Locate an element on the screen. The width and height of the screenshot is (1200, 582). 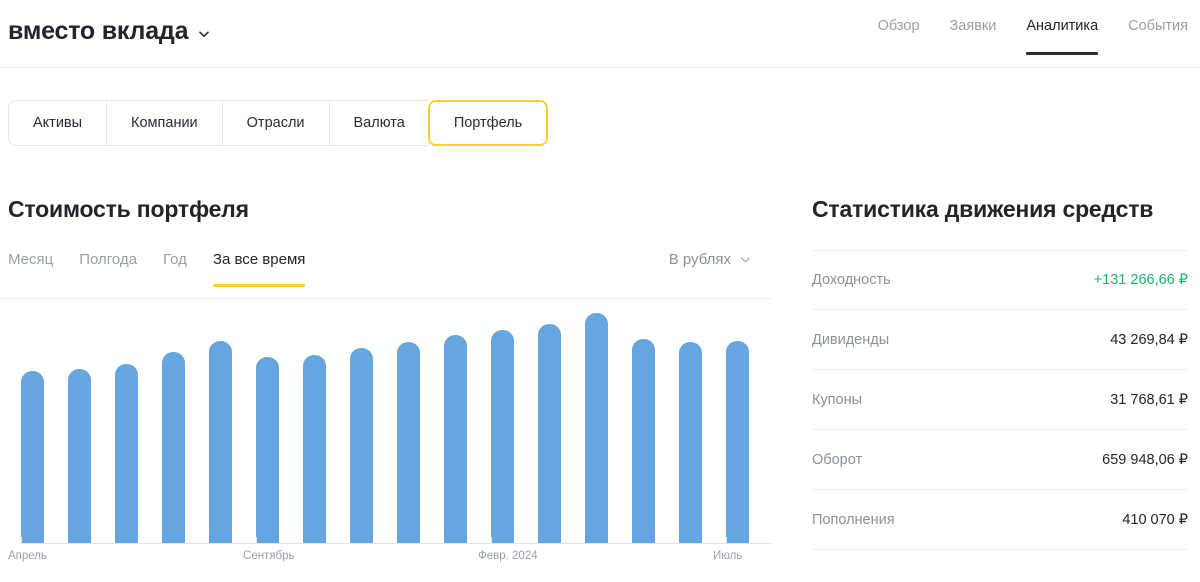
top-nav-item-sobytiya: События is located at coordinates (1158, 36).